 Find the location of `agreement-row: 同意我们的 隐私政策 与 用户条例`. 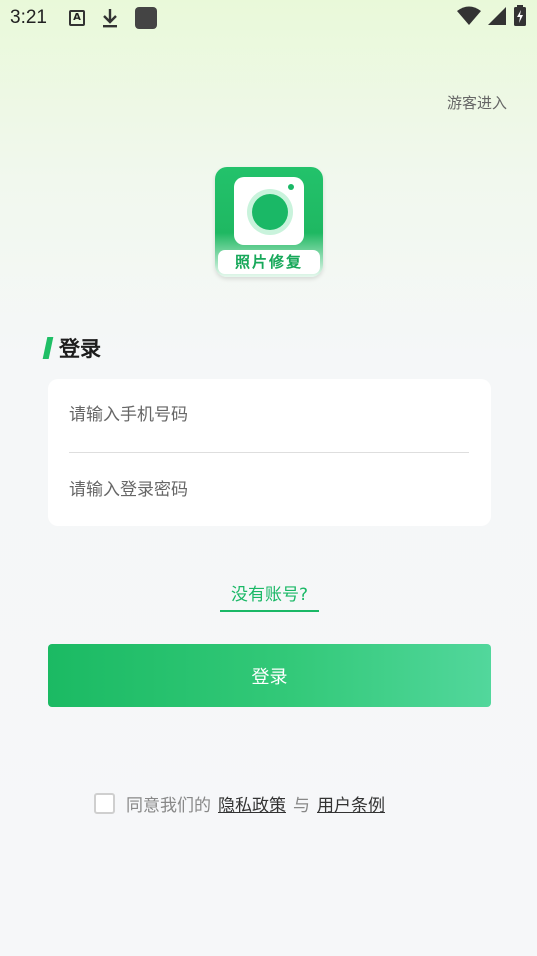

agreement-row: 同意我们的 隐私政策 与 用户条例 is located at coordinates (239, 803).